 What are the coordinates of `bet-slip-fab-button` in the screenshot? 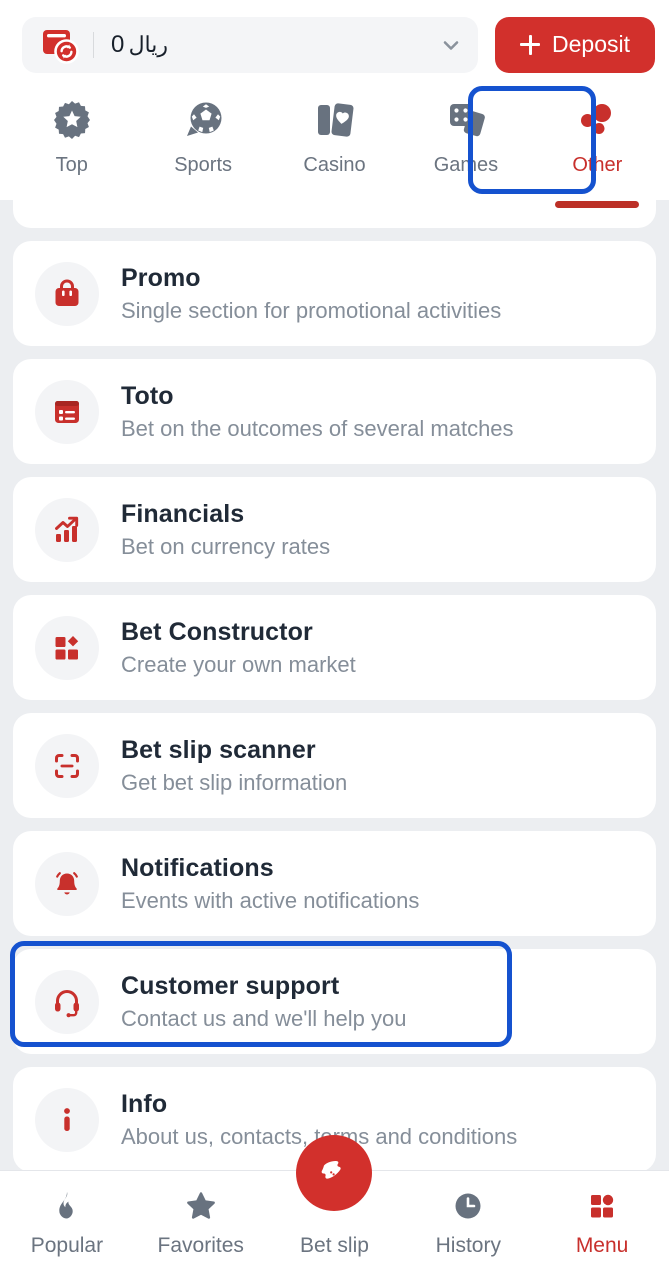 It's located at (334, 1173).